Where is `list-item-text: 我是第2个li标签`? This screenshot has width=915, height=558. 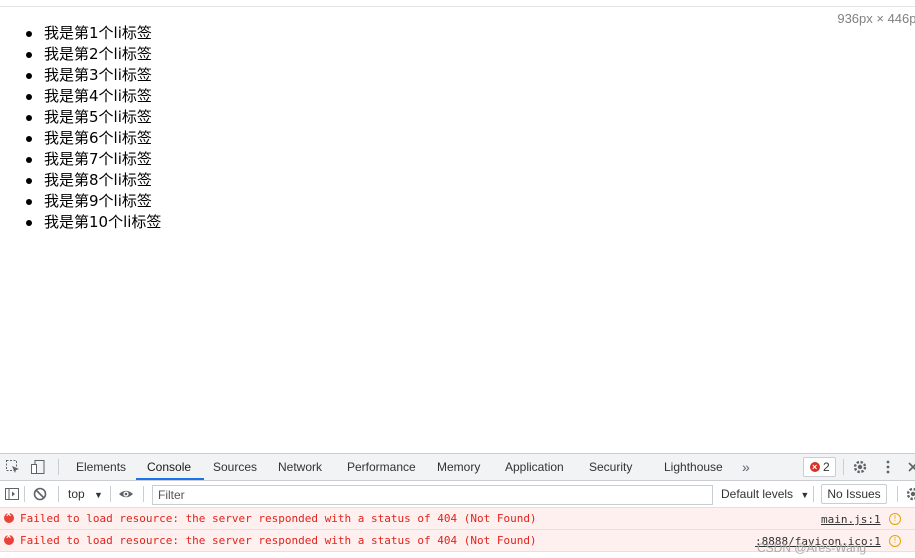
list-item-text: 我是第2个li标签 is located at coordinates (98, 54).